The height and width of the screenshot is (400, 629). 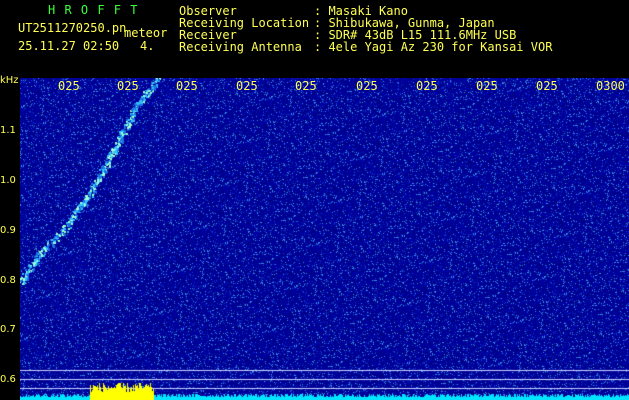 What do you see at coordinates (8, 329) in the screenshot?
I see `y-tick: 0.7` at bounding box center [8, 329].